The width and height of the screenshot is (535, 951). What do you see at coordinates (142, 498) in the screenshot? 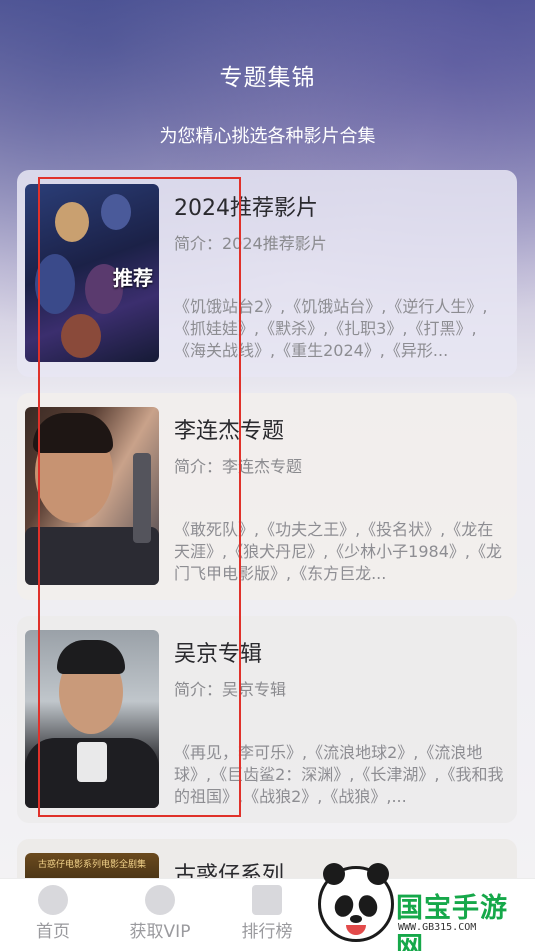
I see `poster-gun` at bounding box center [142, 498].